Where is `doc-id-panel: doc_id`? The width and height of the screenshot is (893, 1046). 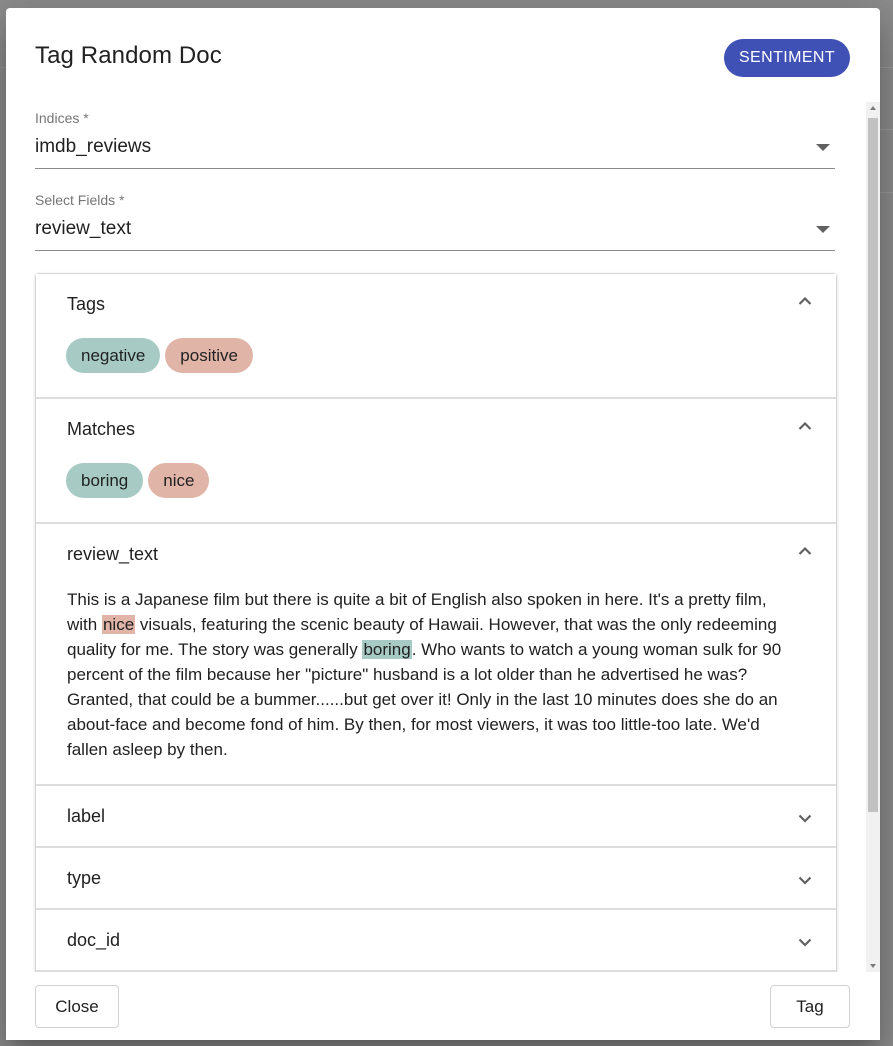
doc-id-panel: doc_id is located at coordinates (436, 941).